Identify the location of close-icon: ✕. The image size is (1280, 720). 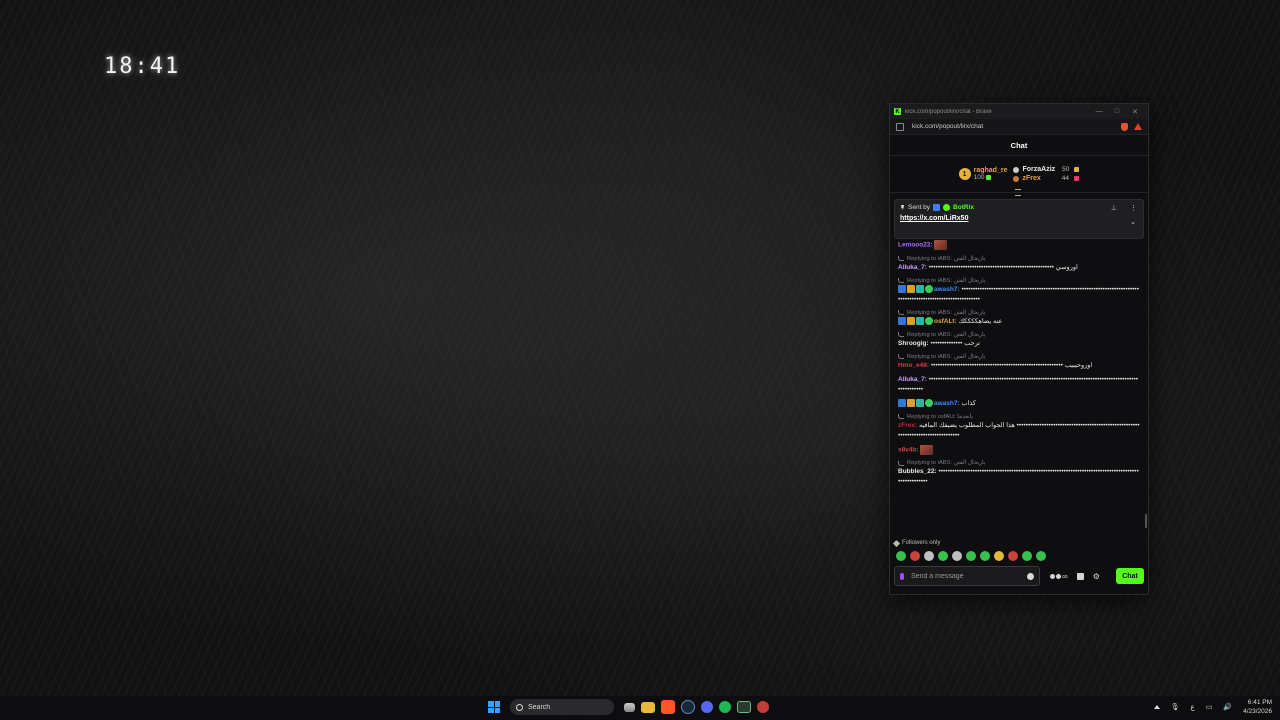
(1135, 112).